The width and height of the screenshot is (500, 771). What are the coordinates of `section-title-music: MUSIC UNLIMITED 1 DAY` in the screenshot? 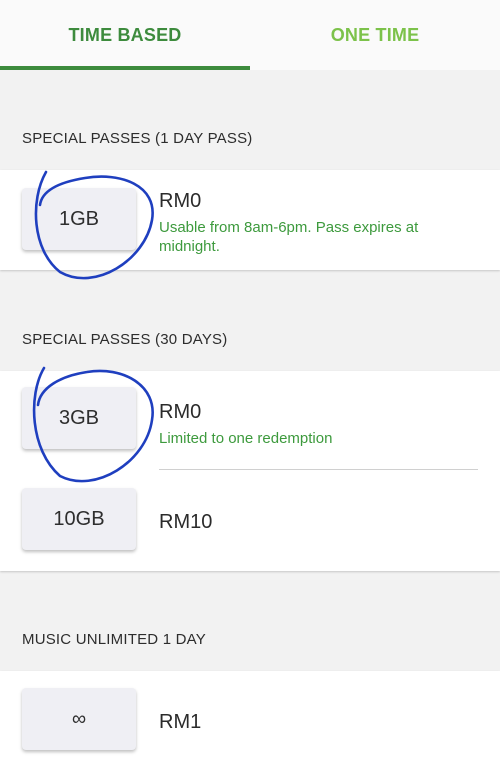 It's located at (114, 639).